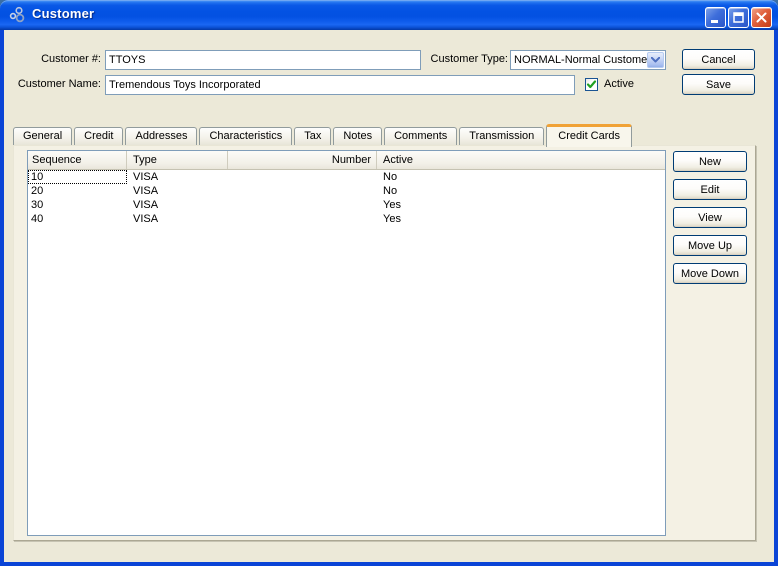  Describe the element at coordinates (718, 84) in the screenshot. I see `save-button: Save` at that location.